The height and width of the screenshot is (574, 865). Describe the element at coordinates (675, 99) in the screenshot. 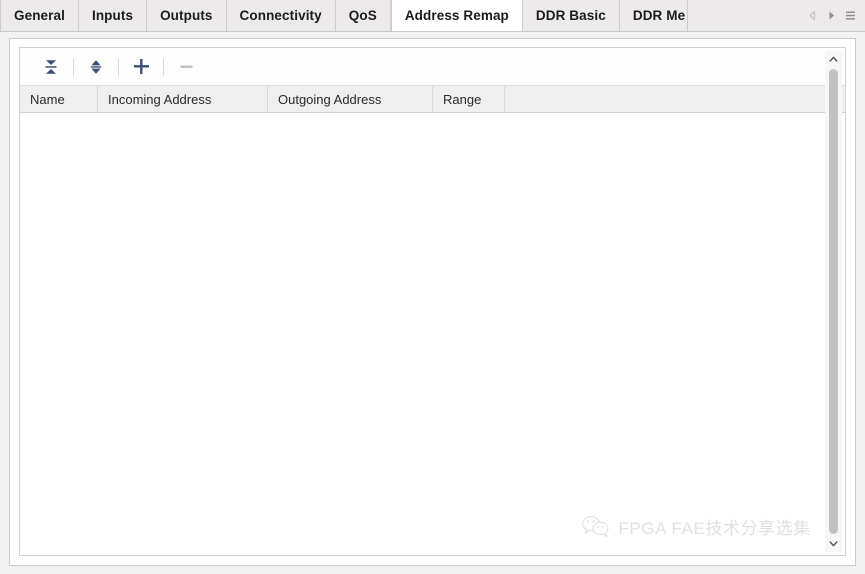

I see `column-header-filler` at that location.